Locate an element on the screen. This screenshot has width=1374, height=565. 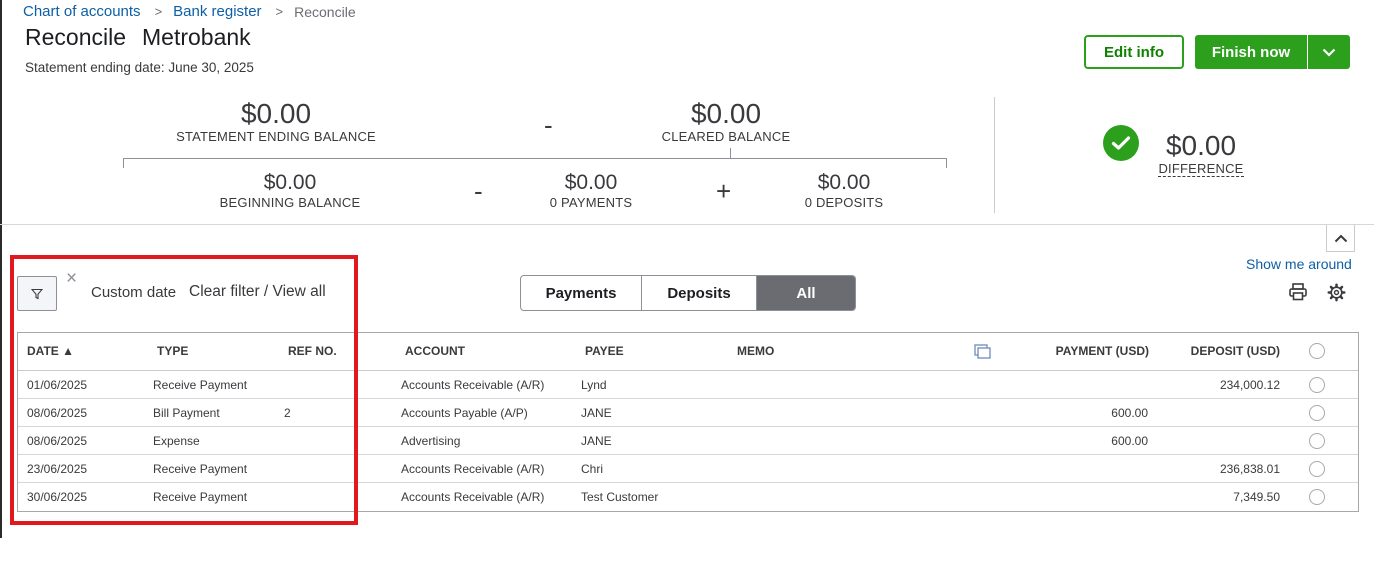
beginning-balance-label: BEGINNING BALANCE is located at coordinates (290, 202).